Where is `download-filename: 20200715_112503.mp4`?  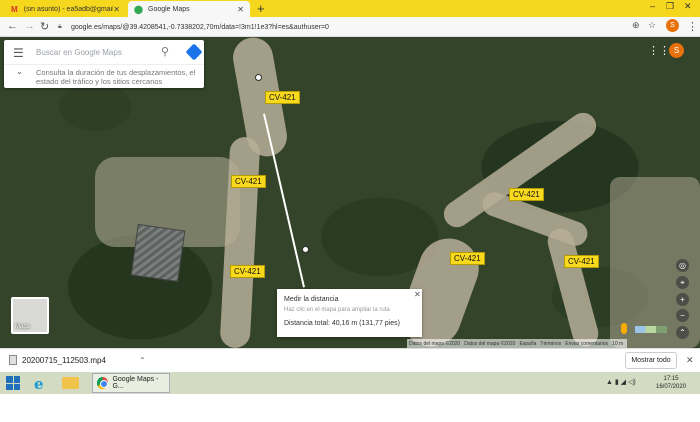
download-filename: 20200715_112503.mp4 is located at coordinates (64, 360).